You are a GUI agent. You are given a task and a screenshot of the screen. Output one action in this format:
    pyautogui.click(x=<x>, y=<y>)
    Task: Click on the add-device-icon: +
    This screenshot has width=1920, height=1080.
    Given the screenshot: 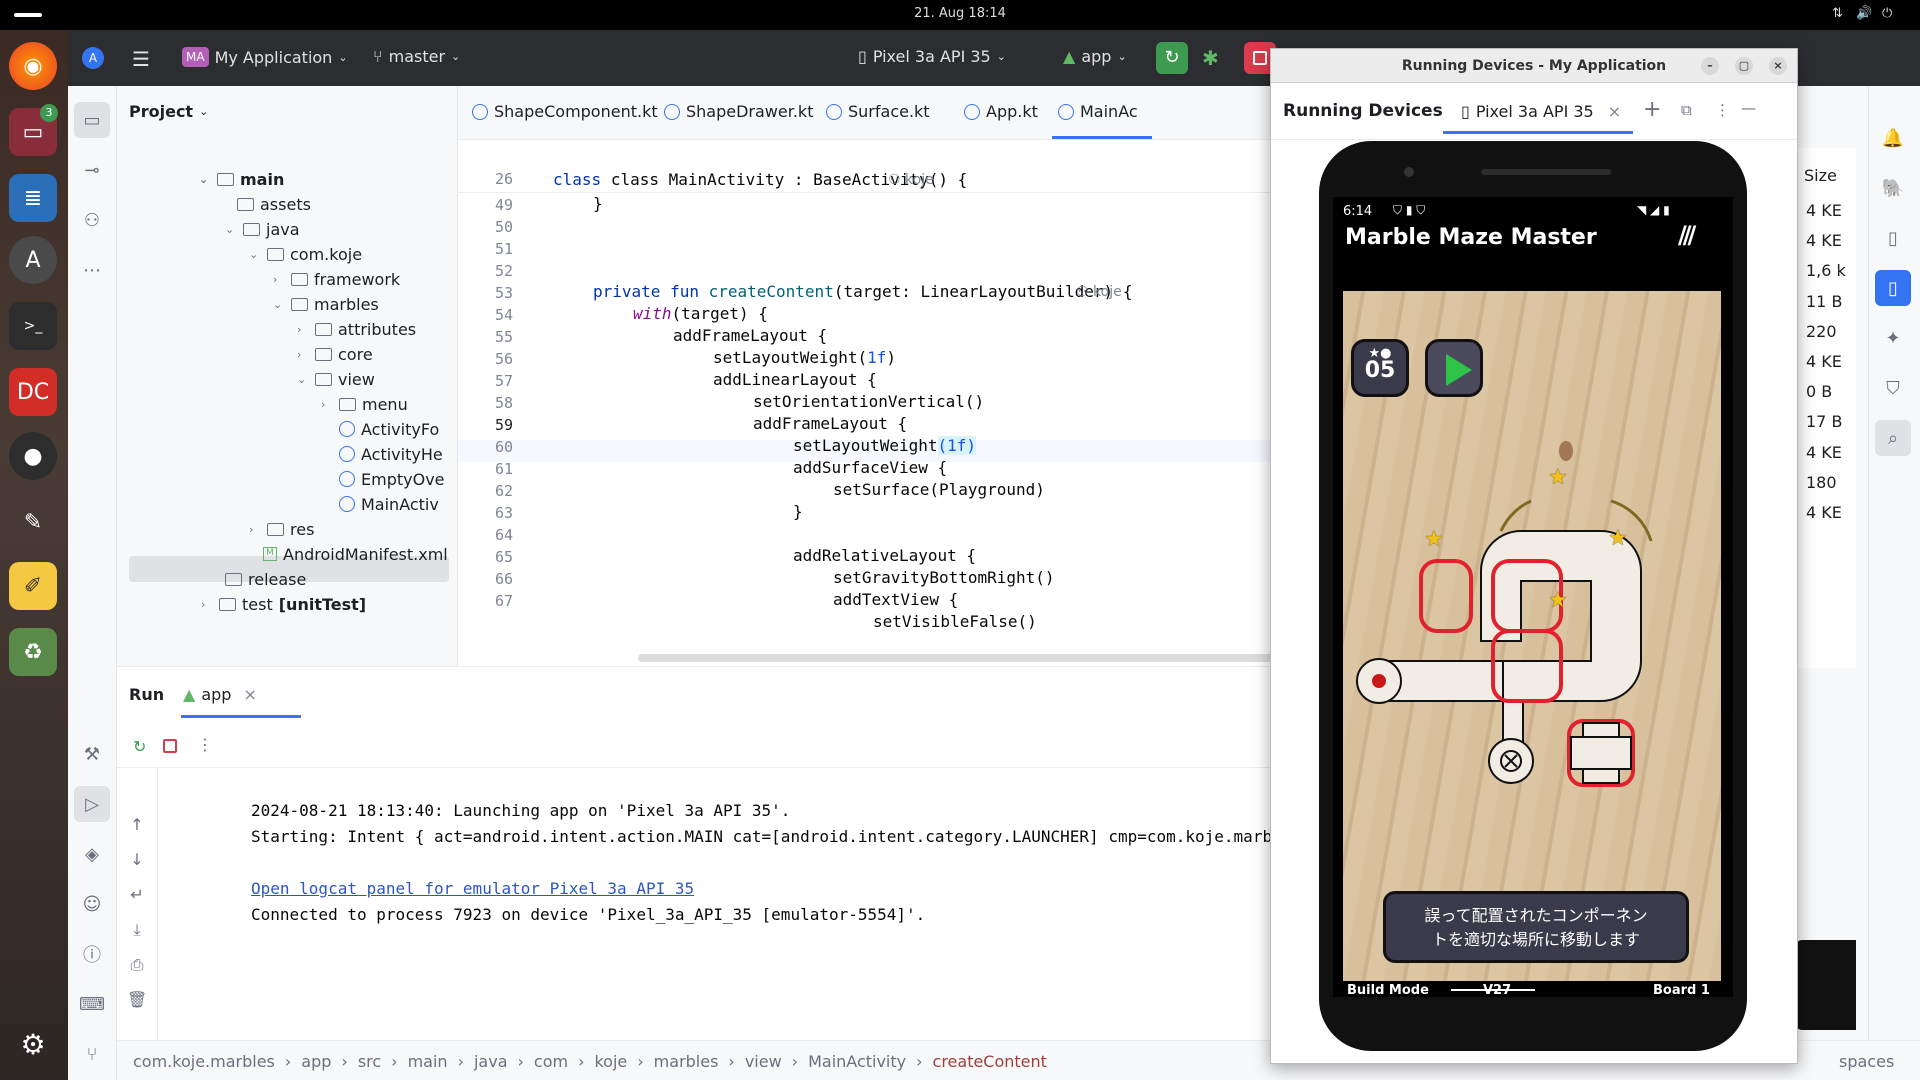 What is the action you would take?
    pyautogui.click(x=1652, y=109)
    